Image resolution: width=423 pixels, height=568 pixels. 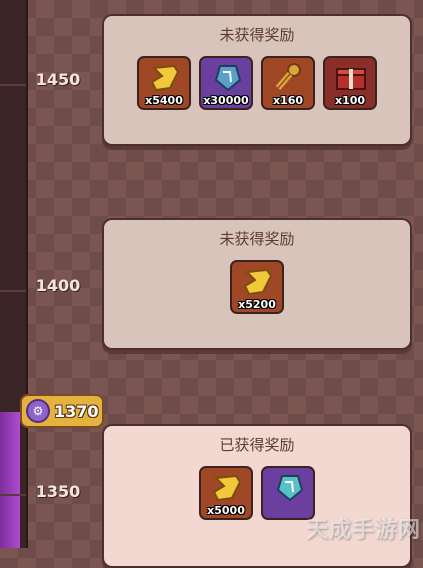 What do you see at coordinates (38, 411) in the screenshot?
I see `gear-badge-icon: ⚙` at bounding box center [38, 411].